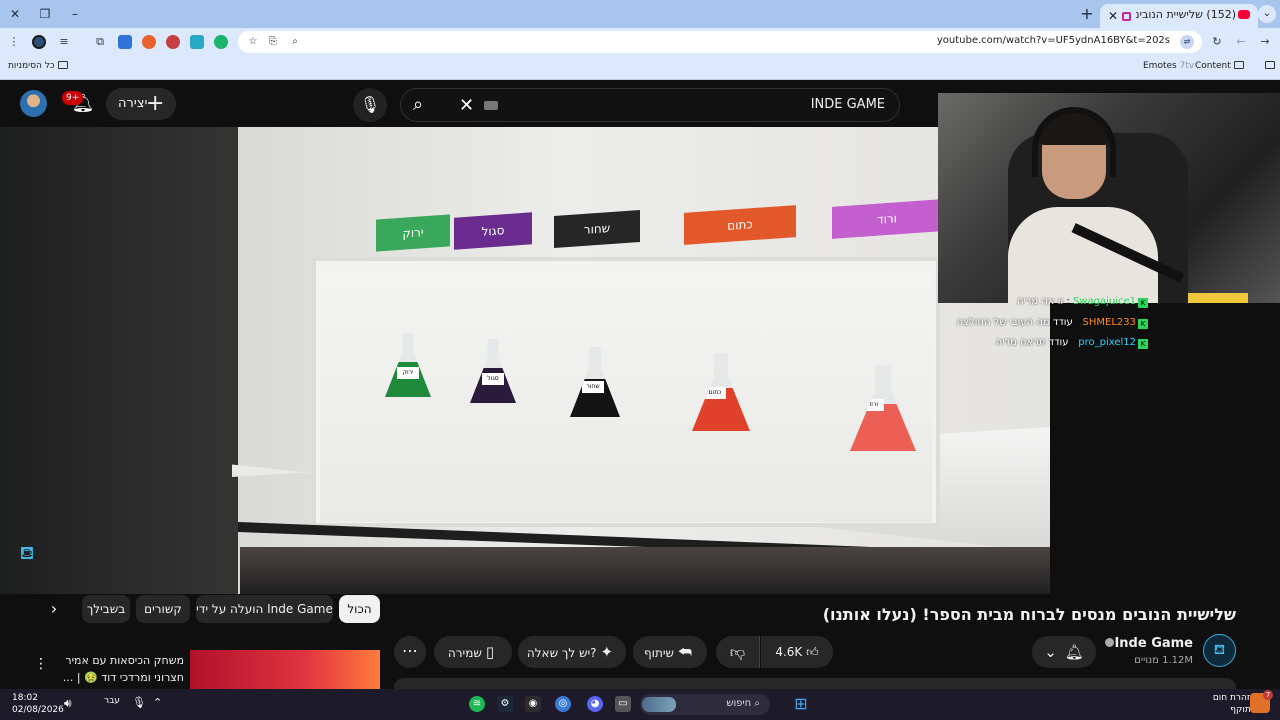 This screenshot has height=720, width=1280. I want to click on subscriber-count: 1.12M מנויים, so click(1163, 660).